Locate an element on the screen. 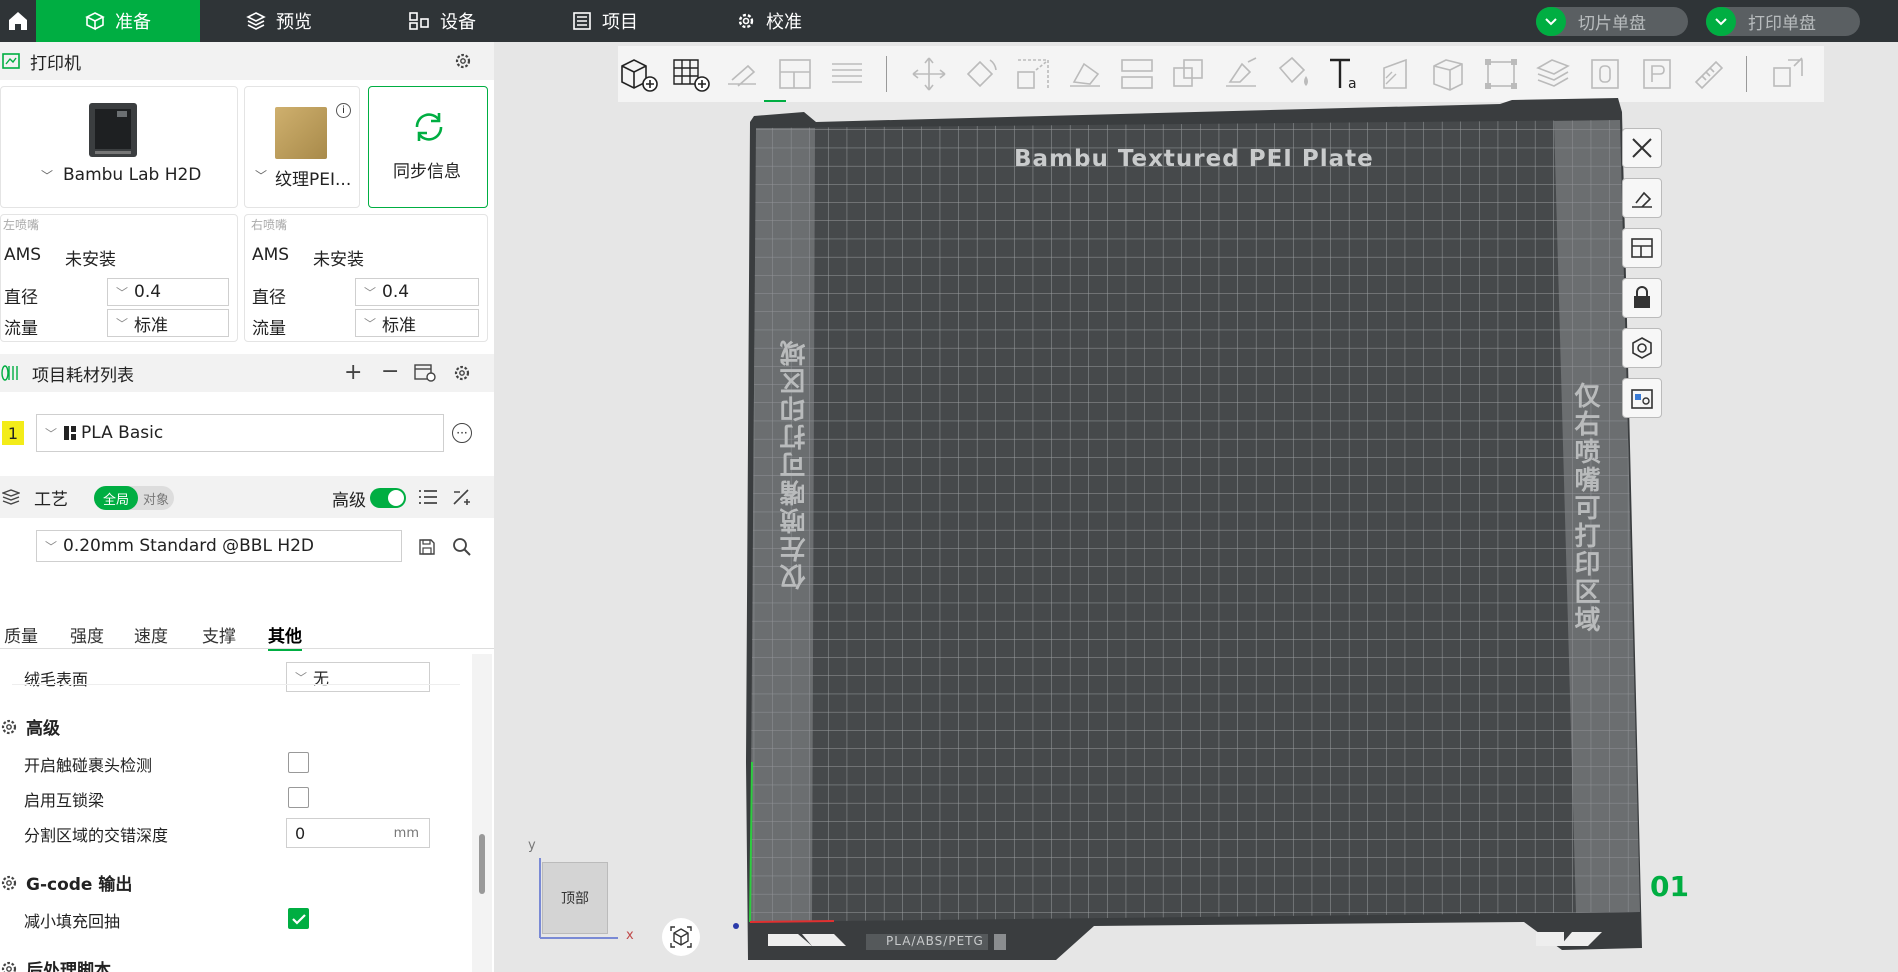  right-ams-label: AMS is located at coordinates (271, 255).